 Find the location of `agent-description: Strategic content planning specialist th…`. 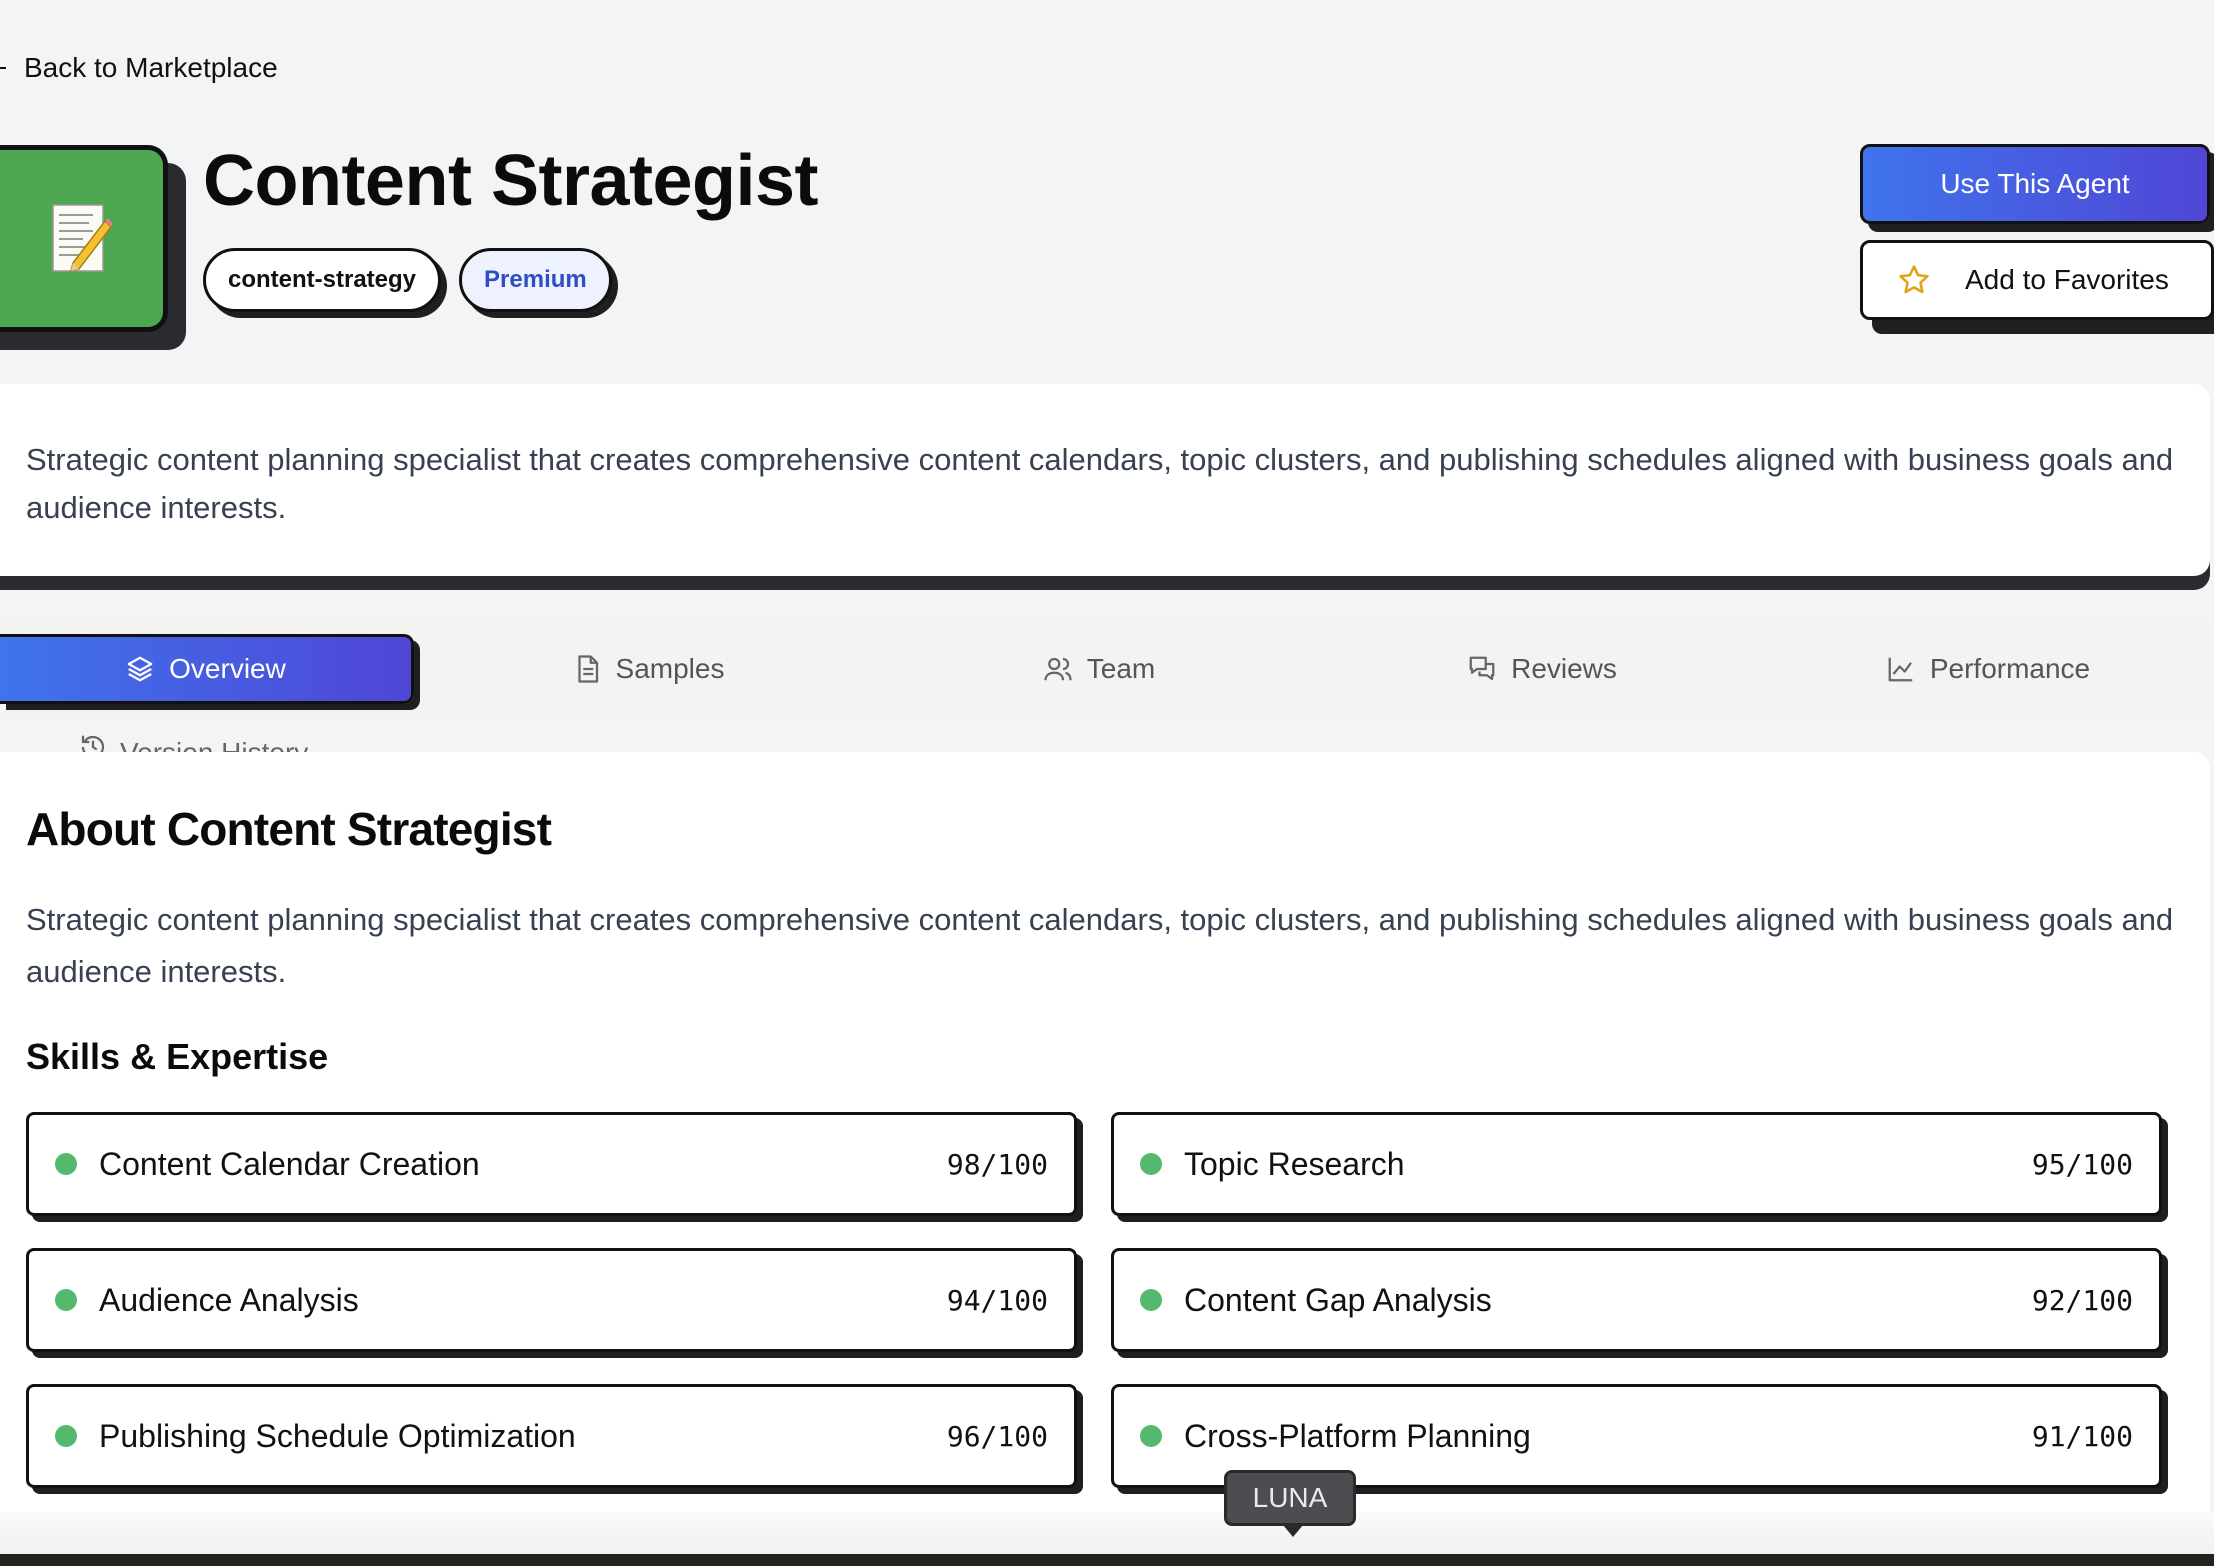

agent-description: Strategic content planning specialist th… is located at coordinates (1100, 483).